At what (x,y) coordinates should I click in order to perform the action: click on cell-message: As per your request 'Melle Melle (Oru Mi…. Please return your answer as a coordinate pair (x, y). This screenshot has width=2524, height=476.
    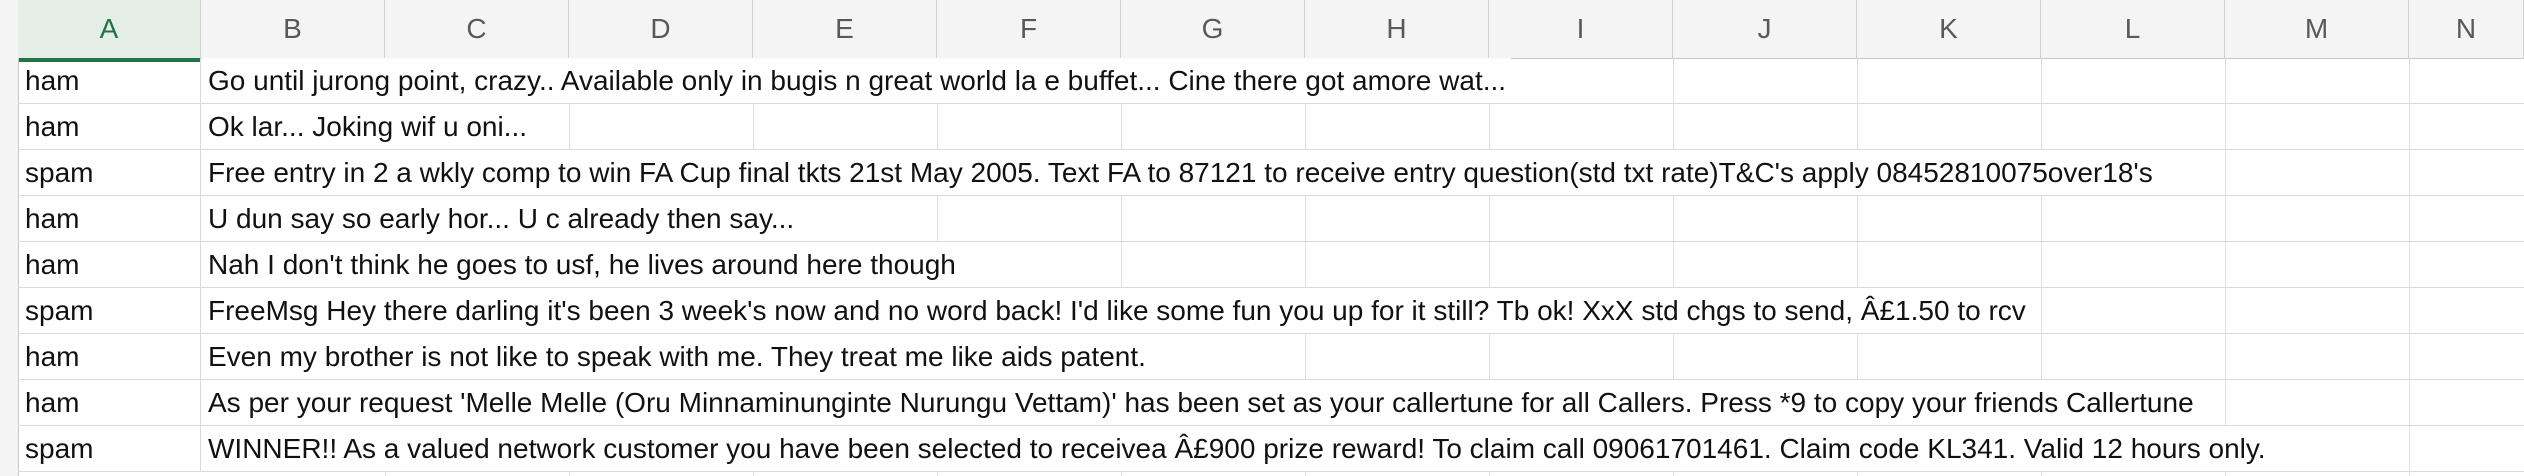
    Looking at the image, I should click on (1197, 402).